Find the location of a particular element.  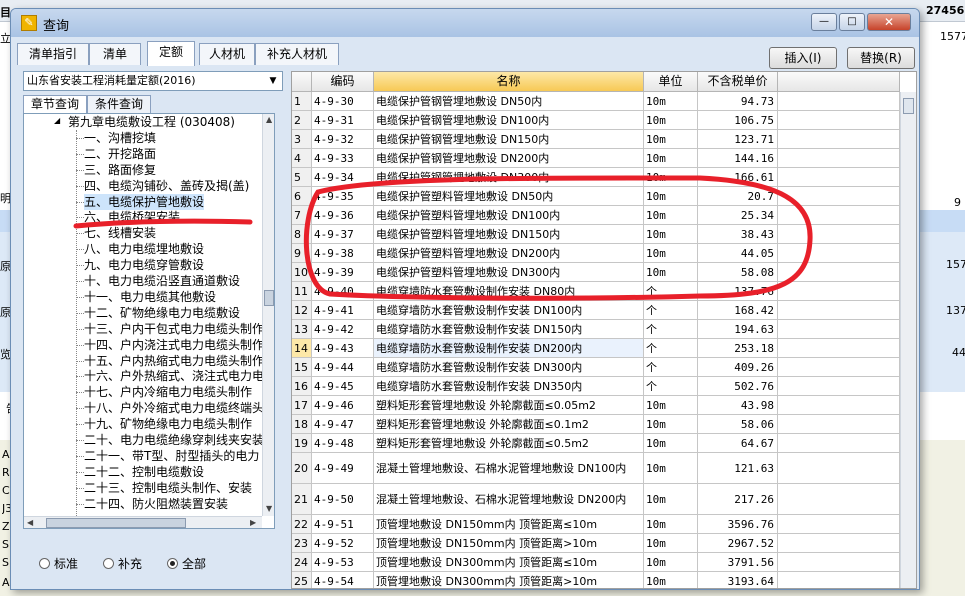

radio-supplement-circle is located at coordinates (108, 563).